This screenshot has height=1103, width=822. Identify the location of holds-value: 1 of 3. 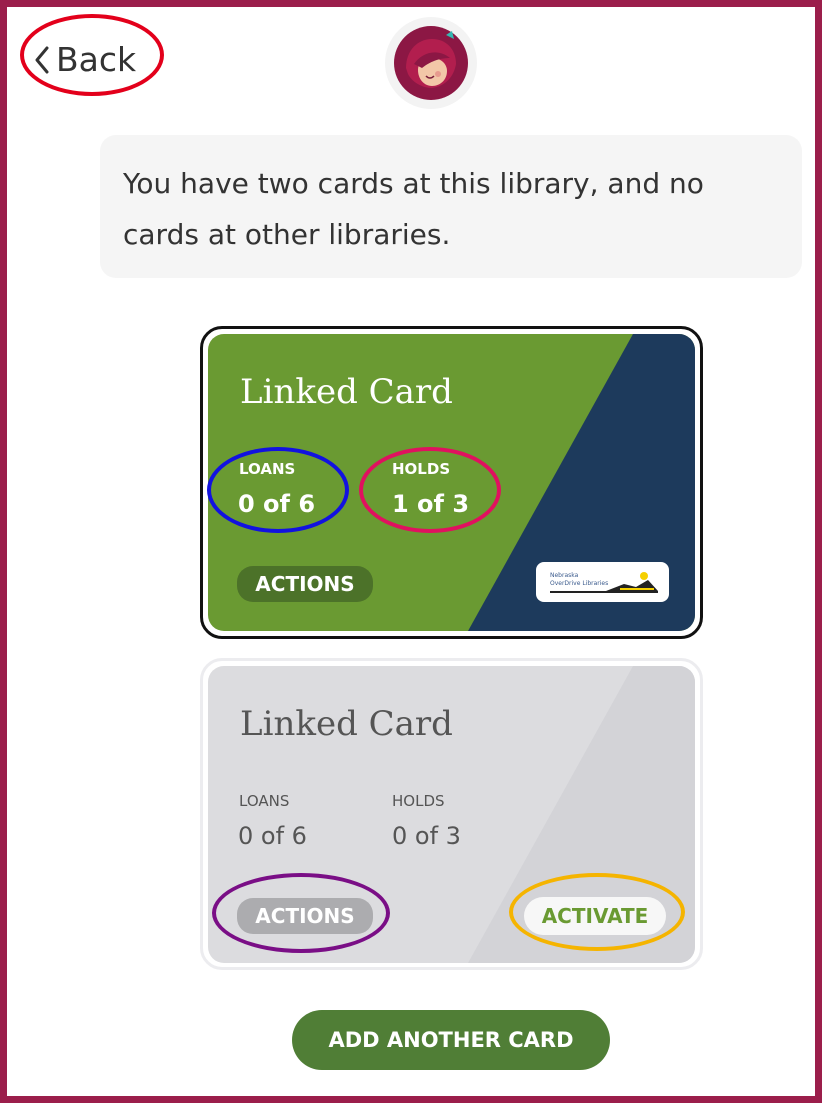
(430, 504).